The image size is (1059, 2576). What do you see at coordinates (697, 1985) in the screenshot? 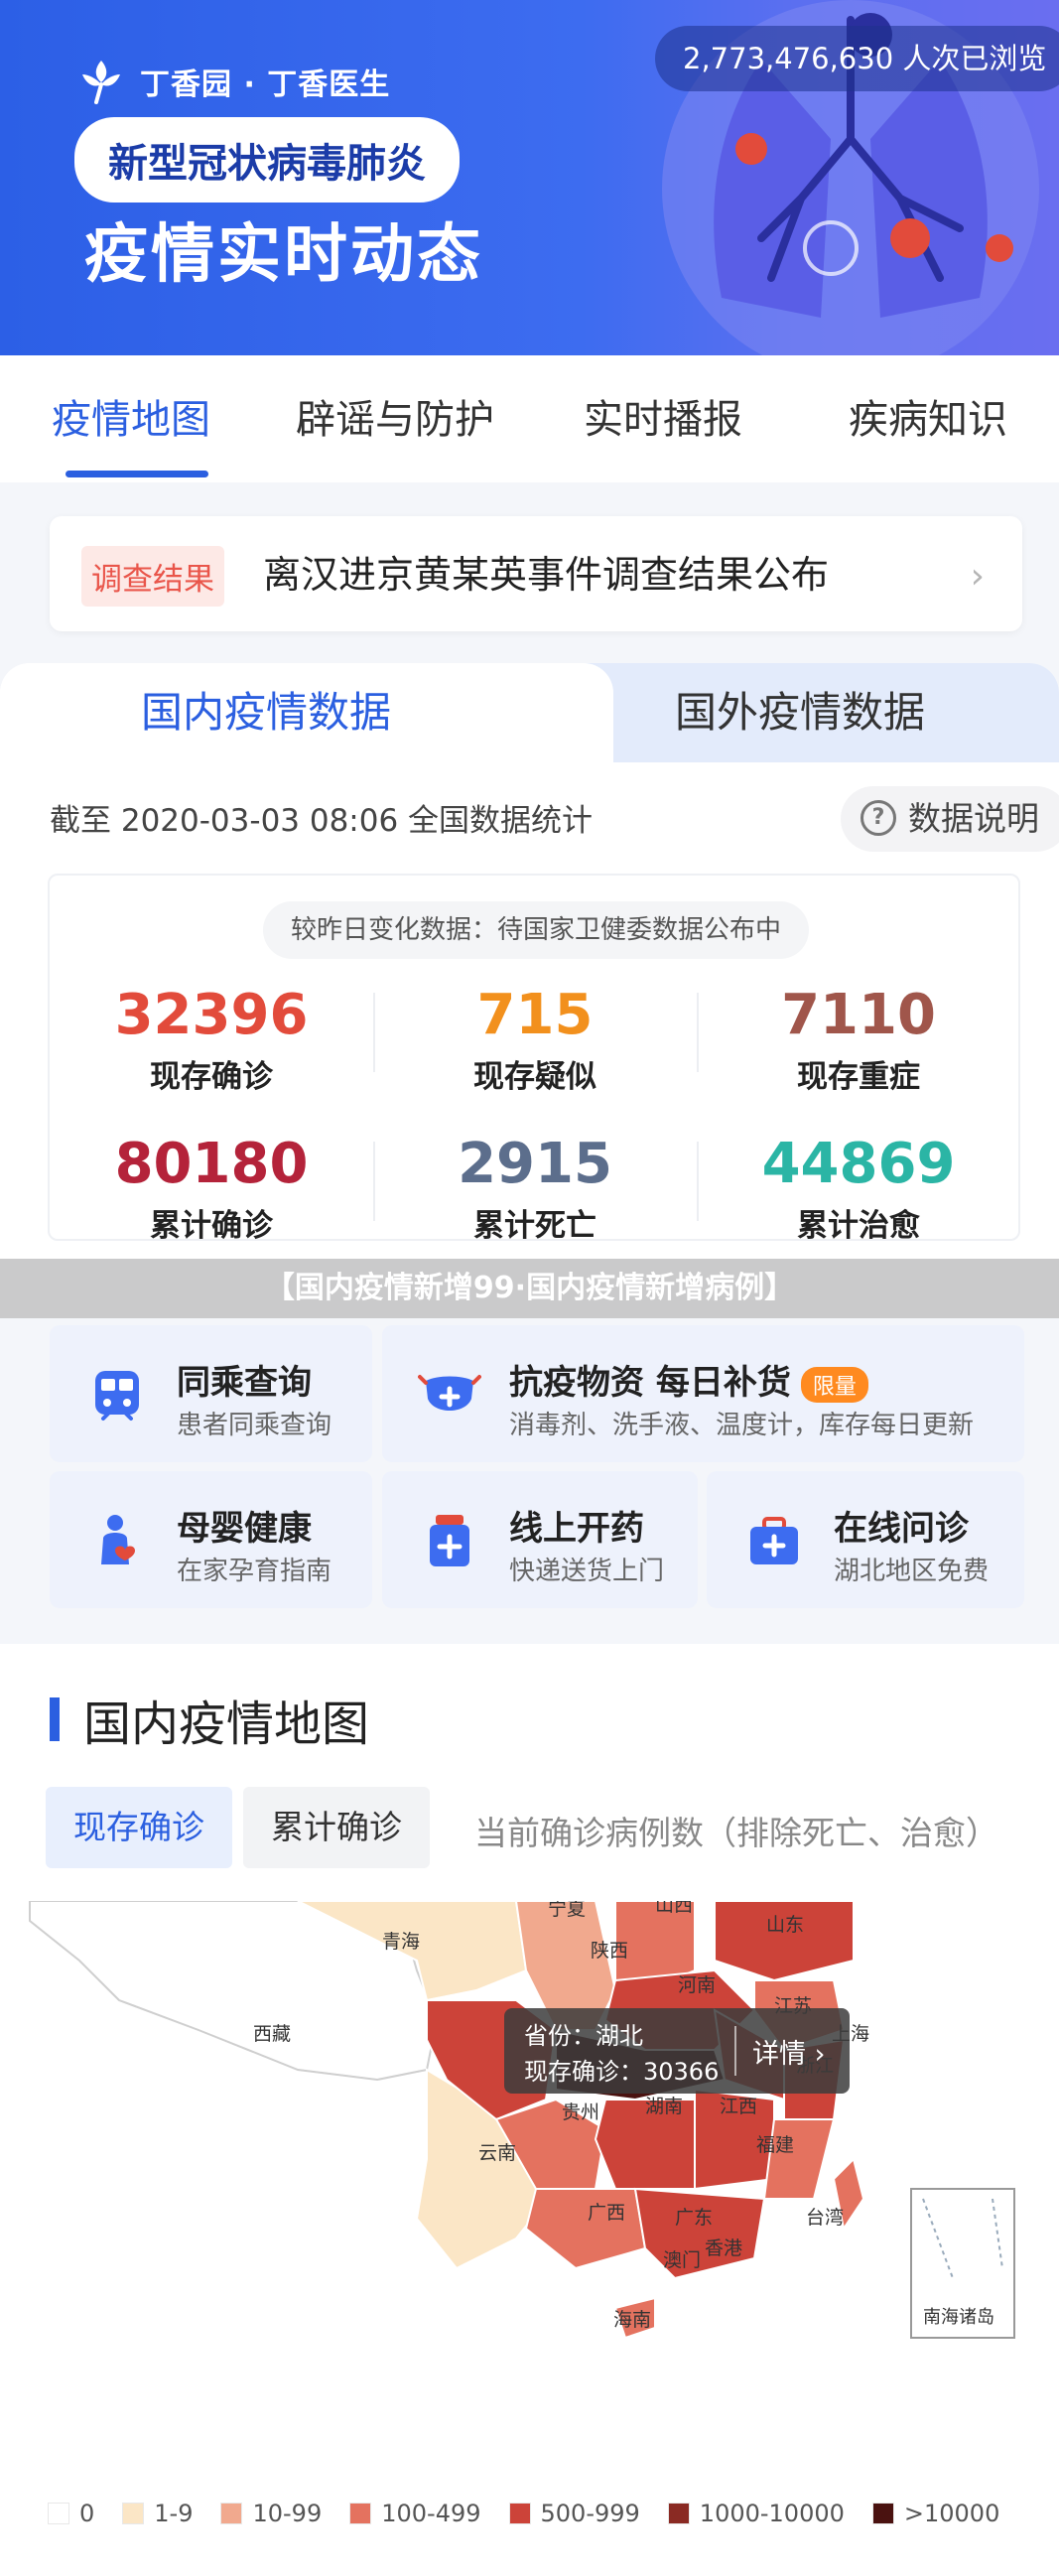
I see `map-label: 河南` at bounding box center [697, 1985].